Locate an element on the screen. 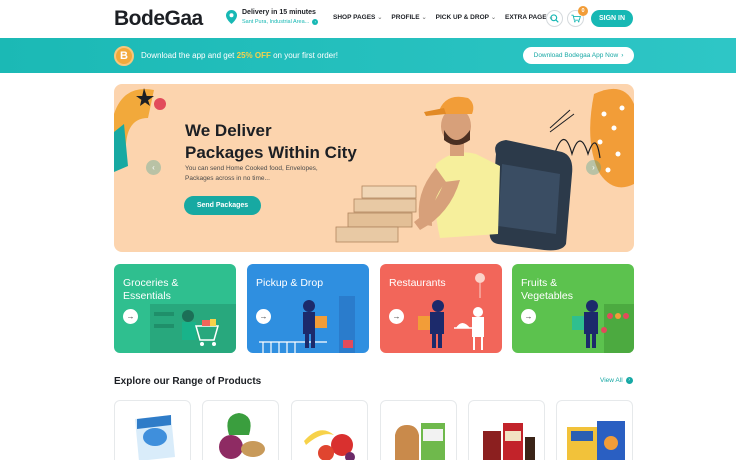  logo: BodeGaa is located at coordinates (158, 19).